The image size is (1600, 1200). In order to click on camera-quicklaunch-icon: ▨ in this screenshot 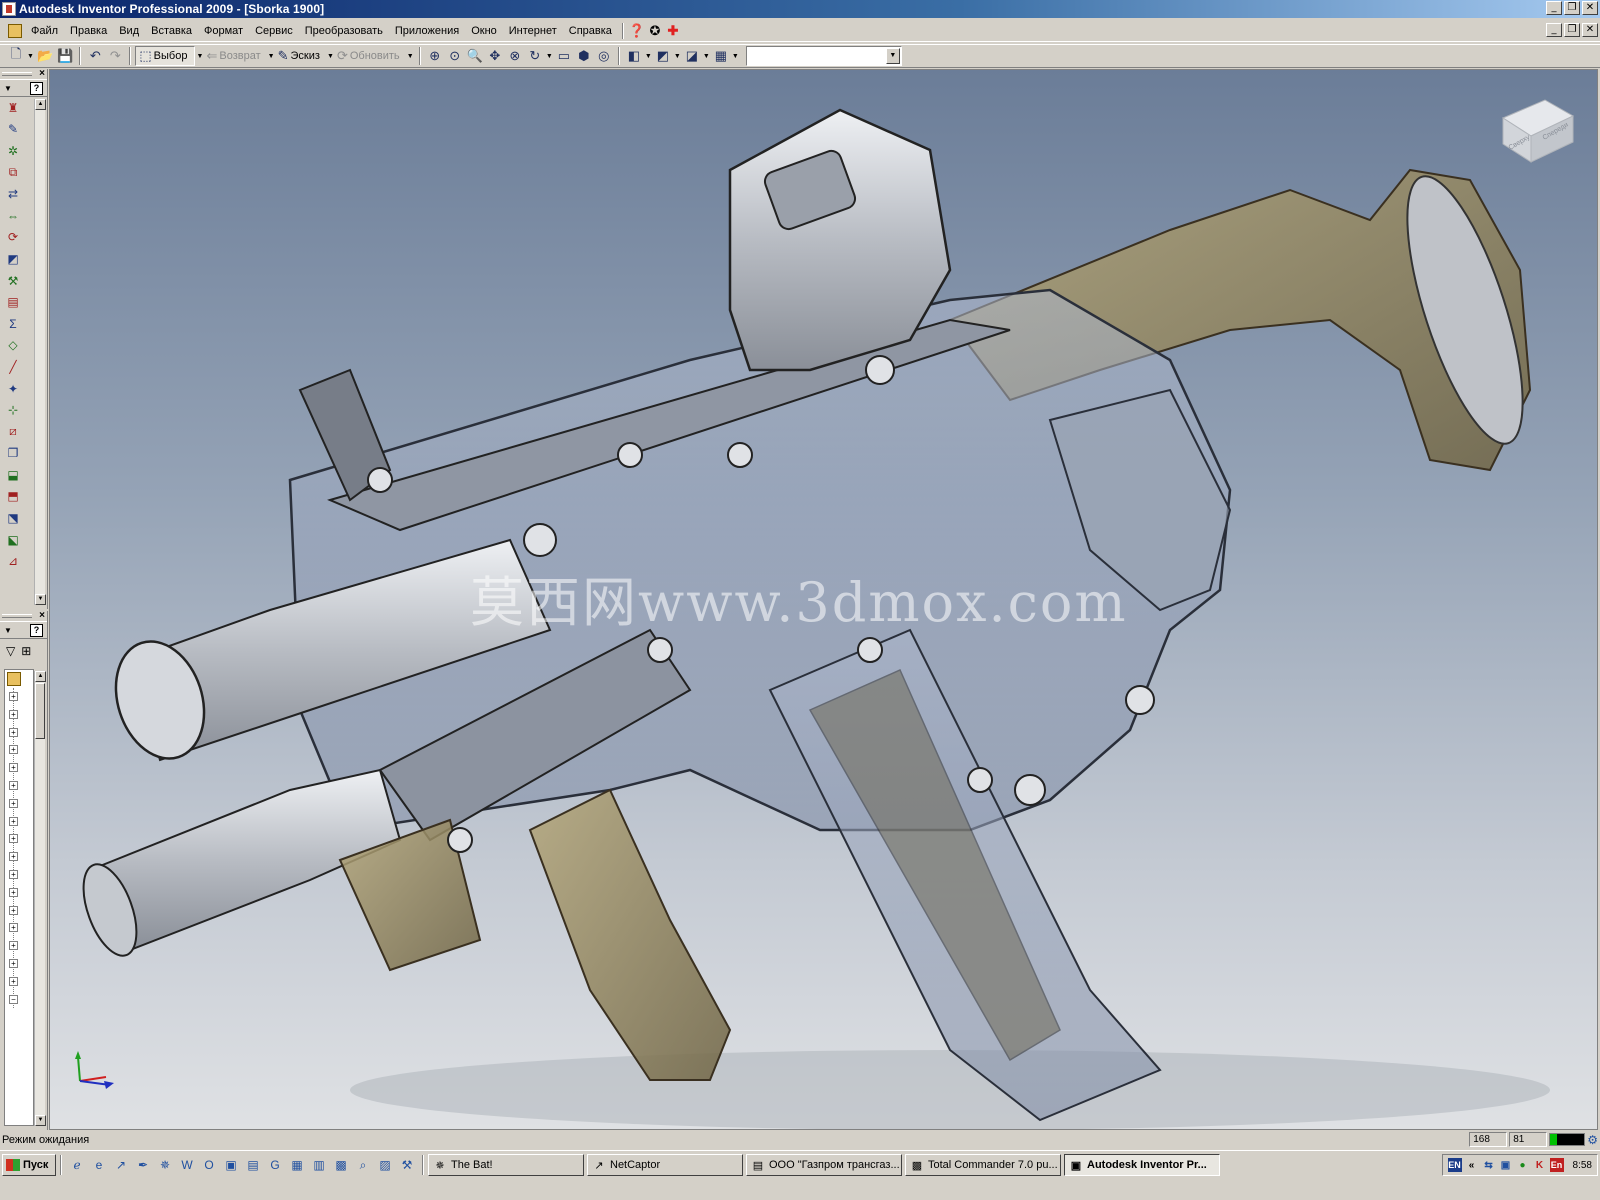, I will do `click(385, 1165)`.